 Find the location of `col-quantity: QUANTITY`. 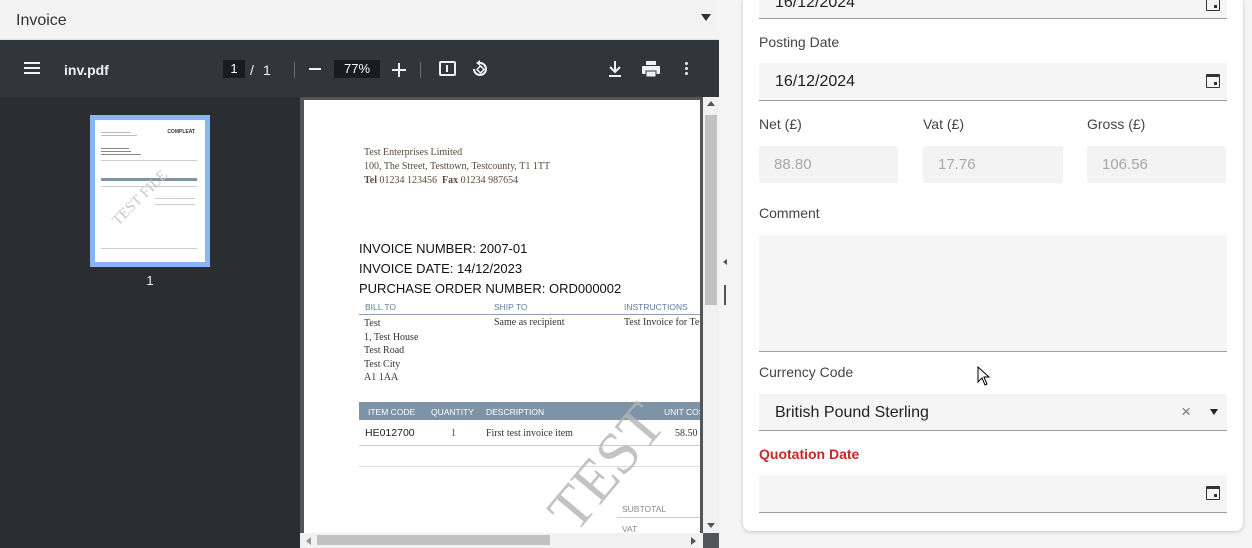

col-quantity: QUANTITY is located at coordinates (452, 412).